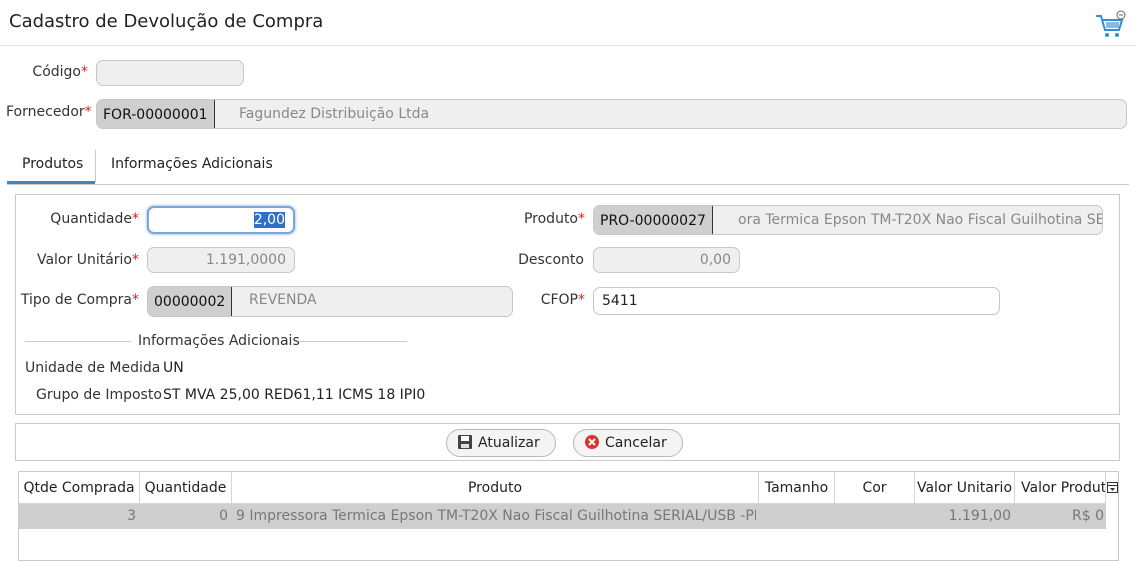  What do you see at coordinates (330, 301) in the screenshot?
I see `tipo-compra-field: 00000002 REVENDA` at bounding box center [330, 301].